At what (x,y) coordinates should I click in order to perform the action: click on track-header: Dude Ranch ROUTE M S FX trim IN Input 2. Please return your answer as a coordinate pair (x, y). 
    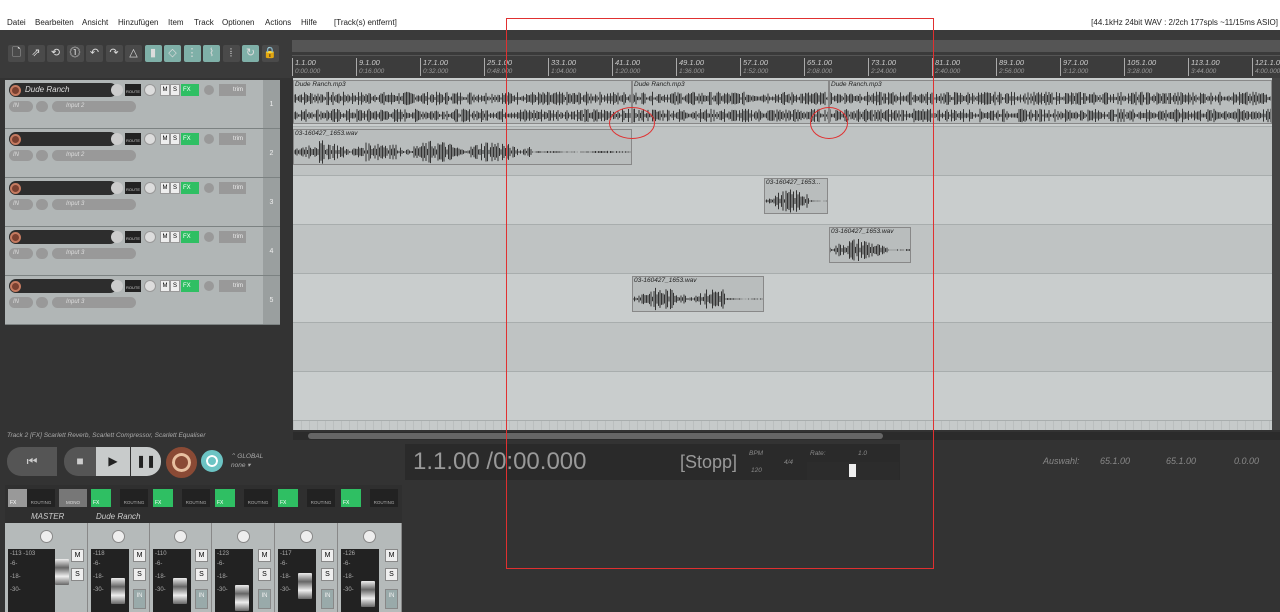
    Looking at the image, I should click on (134, 104).